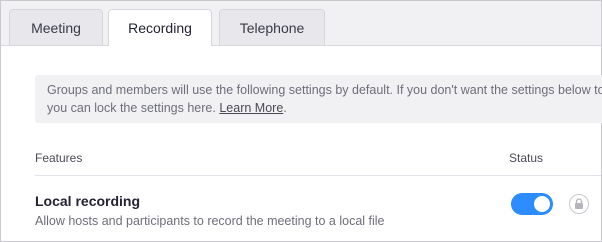  Describe the element at coordinates (160, 27) in the screenshot. I see `tab-recording: Recording` at that location.